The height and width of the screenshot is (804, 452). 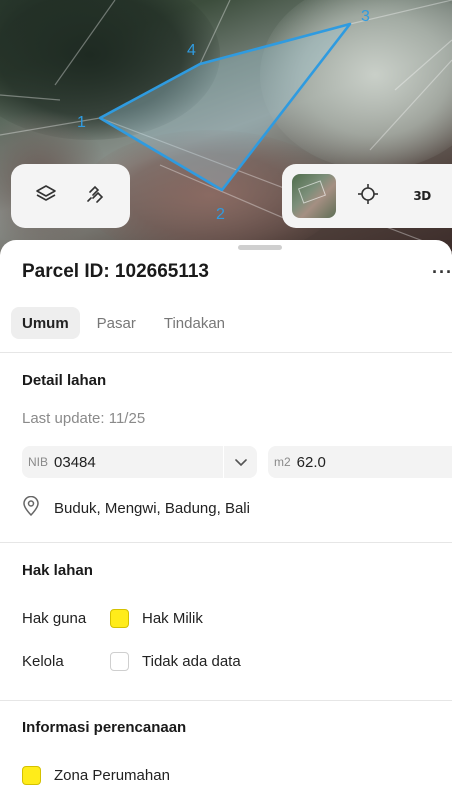 I want to click on location-pin-icon, so click(x=31, y=507).